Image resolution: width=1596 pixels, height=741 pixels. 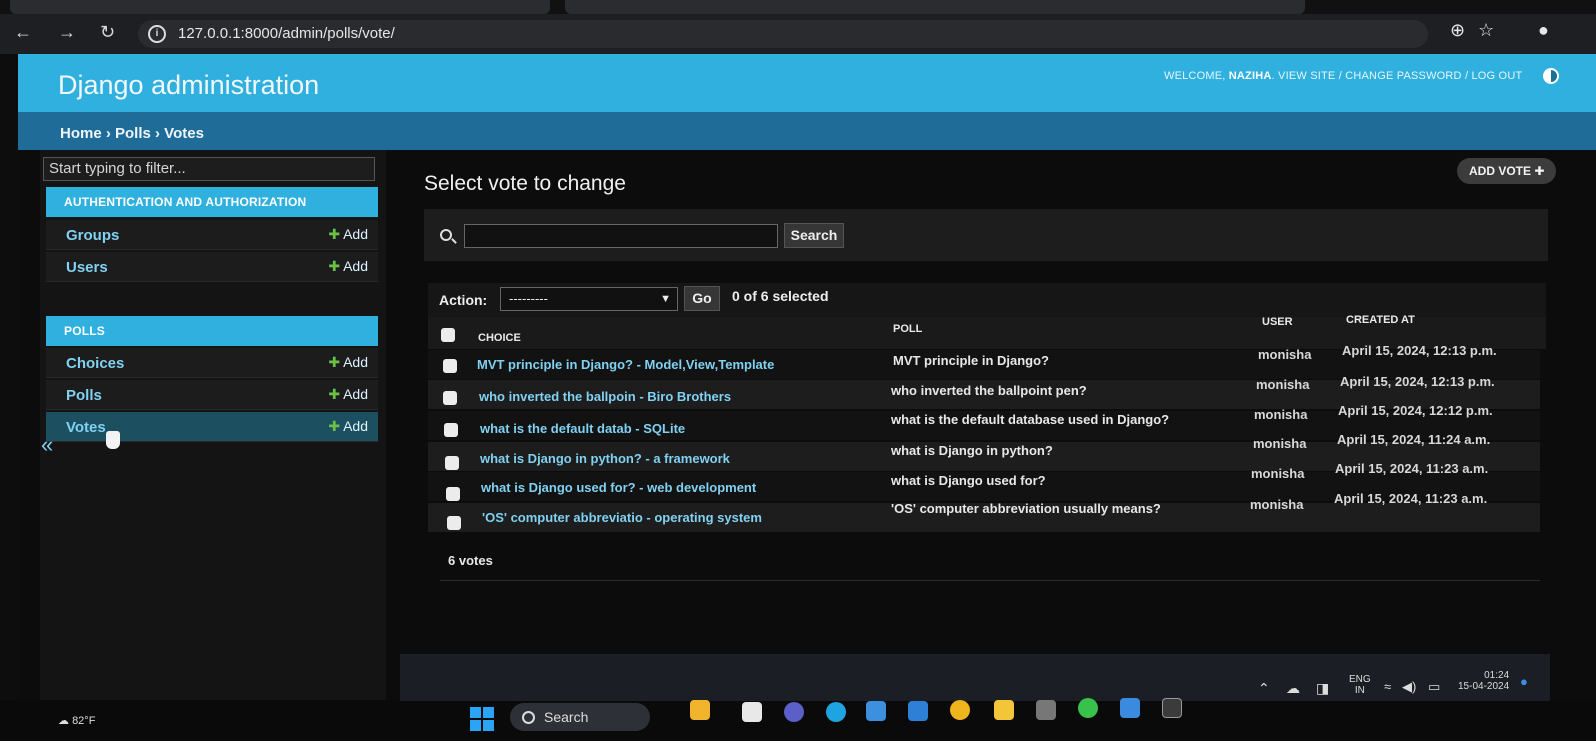 What do you see at coordinates (1414, 439) in the screenshot?
I see `created-cell: April 15, 2024, 11:24 a.m.` at bounding box center [1414, 439].